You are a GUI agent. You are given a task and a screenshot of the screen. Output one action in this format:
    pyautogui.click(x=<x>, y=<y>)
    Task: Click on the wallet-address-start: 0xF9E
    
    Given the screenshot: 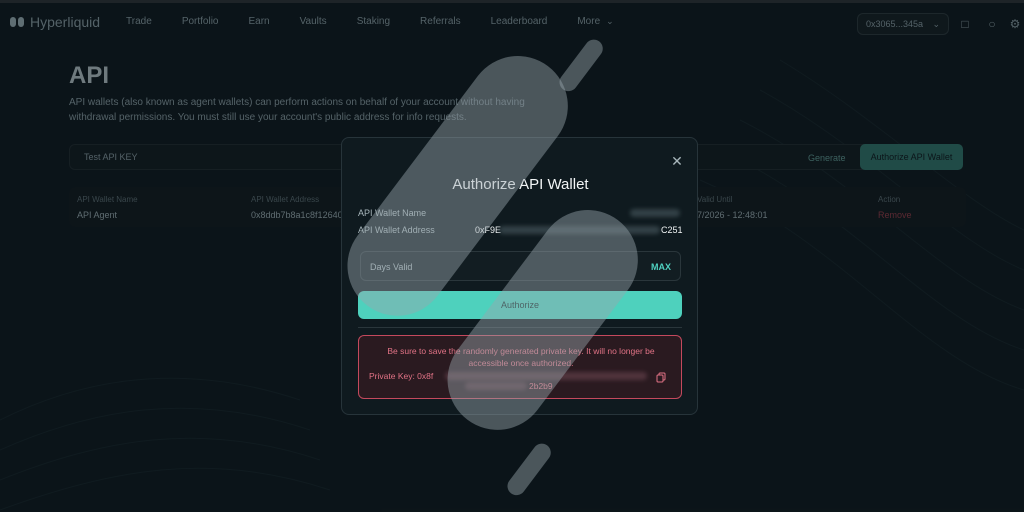 What is the action you would take?
    pyautogui.click(x=488, y=230)
    